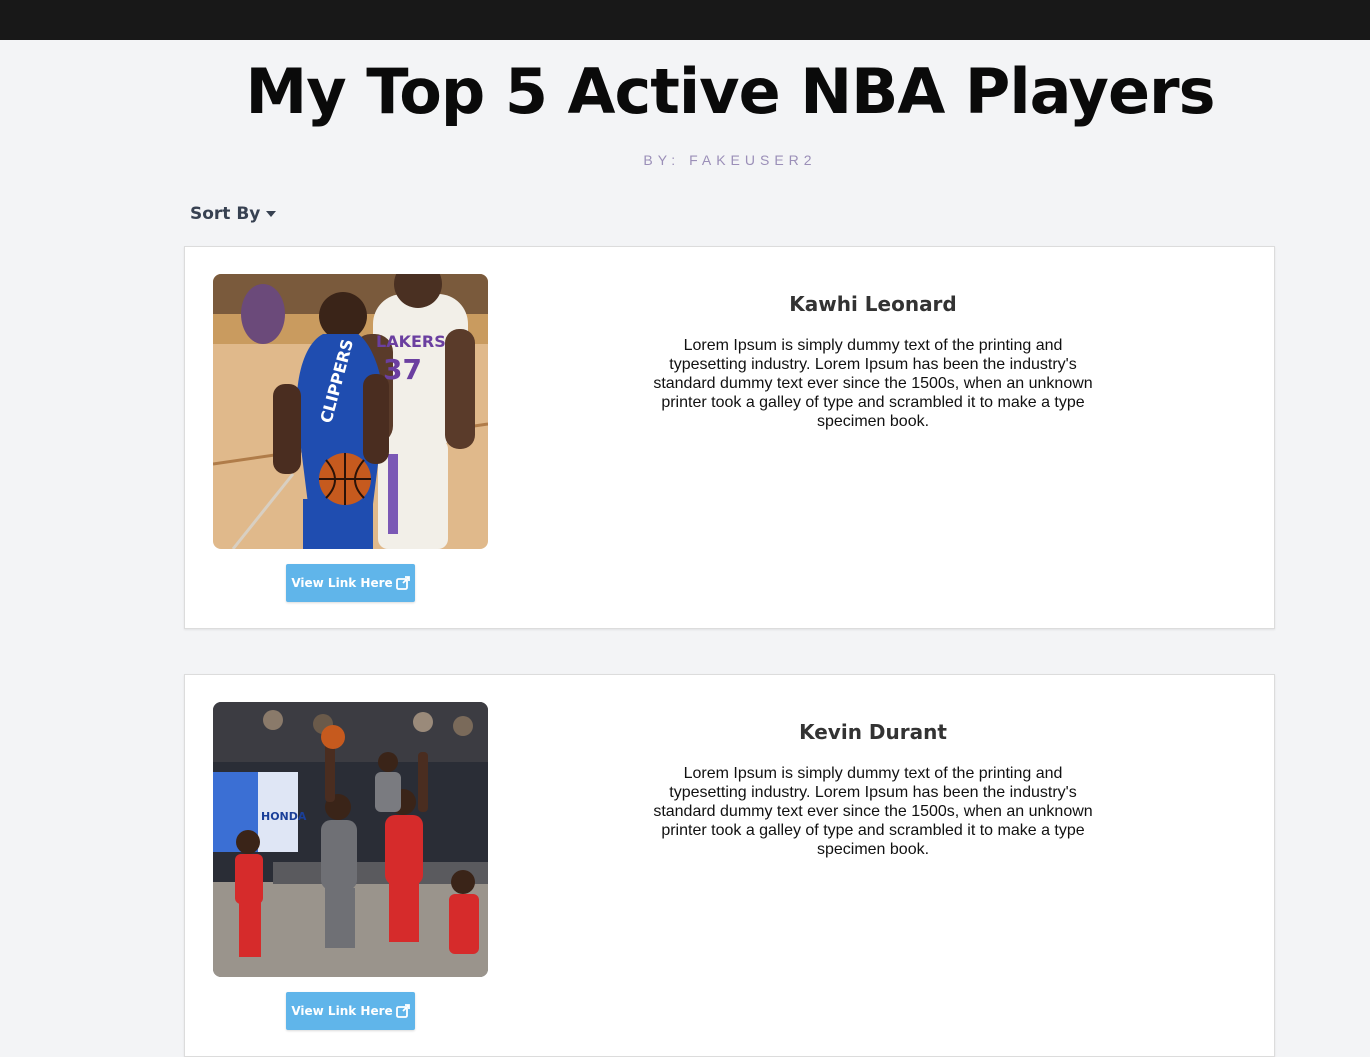  I want to click on player-name: Kevin Durant, so click(873, 732).